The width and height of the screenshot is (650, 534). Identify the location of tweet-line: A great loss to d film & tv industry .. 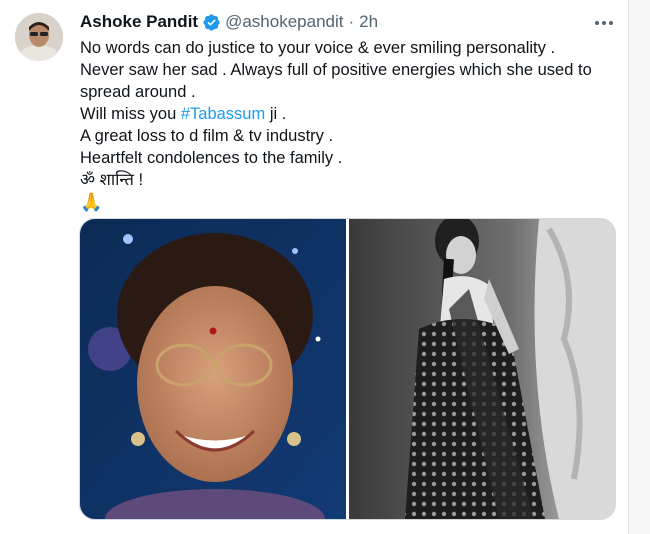
(207, 136).